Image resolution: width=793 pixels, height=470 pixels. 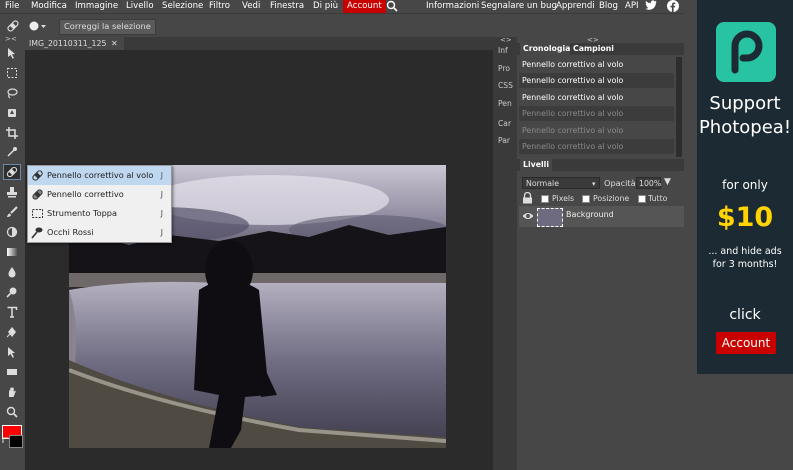 What do you see at coordinates (99, 175) in the screenshot?
I see `flyout-item-spot-healing: Pennello correttivo al volo J` at bounding box center [99, 175].